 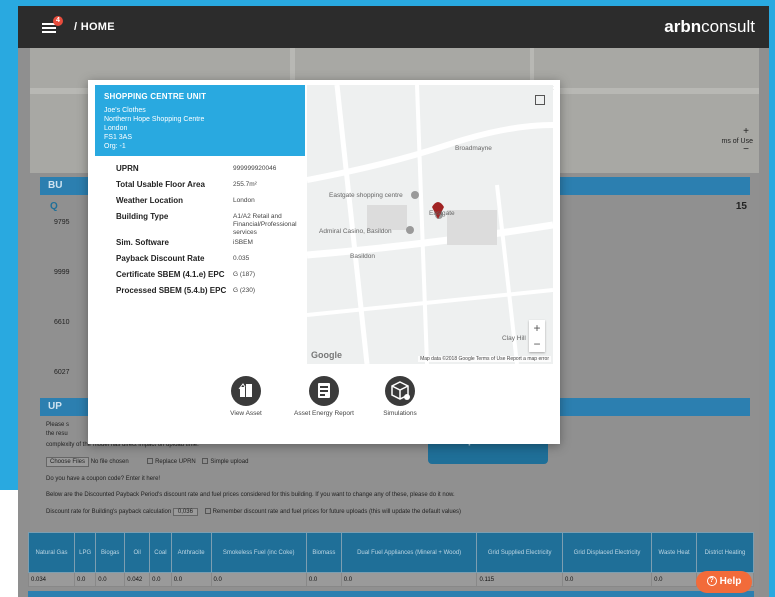 What do you see at coordinates (400, 396) in the screenshot?
I see `simulations-button: Simulations` at bounding box center [400, 396].